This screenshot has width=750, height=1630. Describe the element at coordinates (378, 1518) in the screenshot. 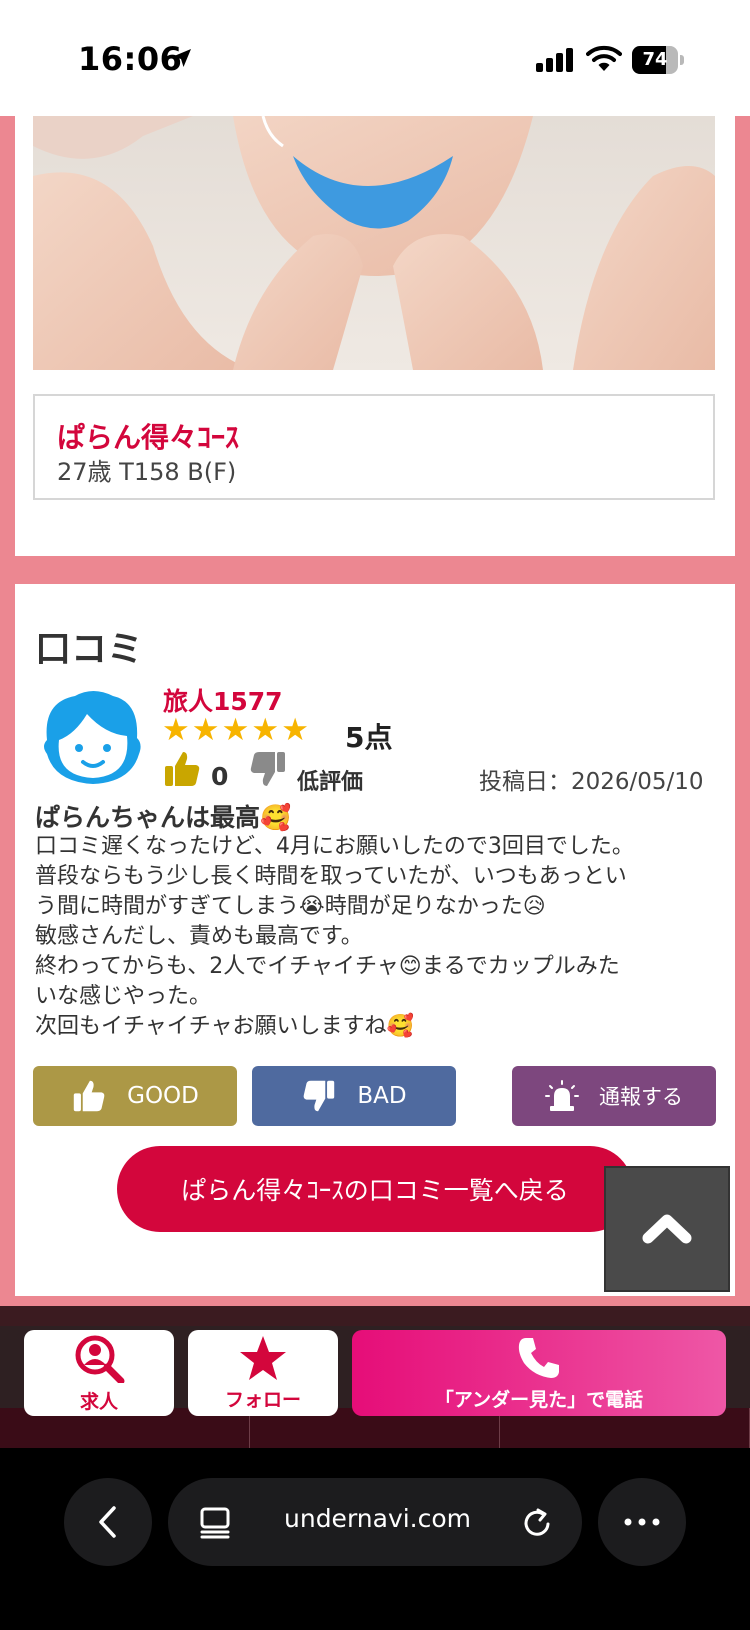

I see `url-text: undernavi.com` at that location.